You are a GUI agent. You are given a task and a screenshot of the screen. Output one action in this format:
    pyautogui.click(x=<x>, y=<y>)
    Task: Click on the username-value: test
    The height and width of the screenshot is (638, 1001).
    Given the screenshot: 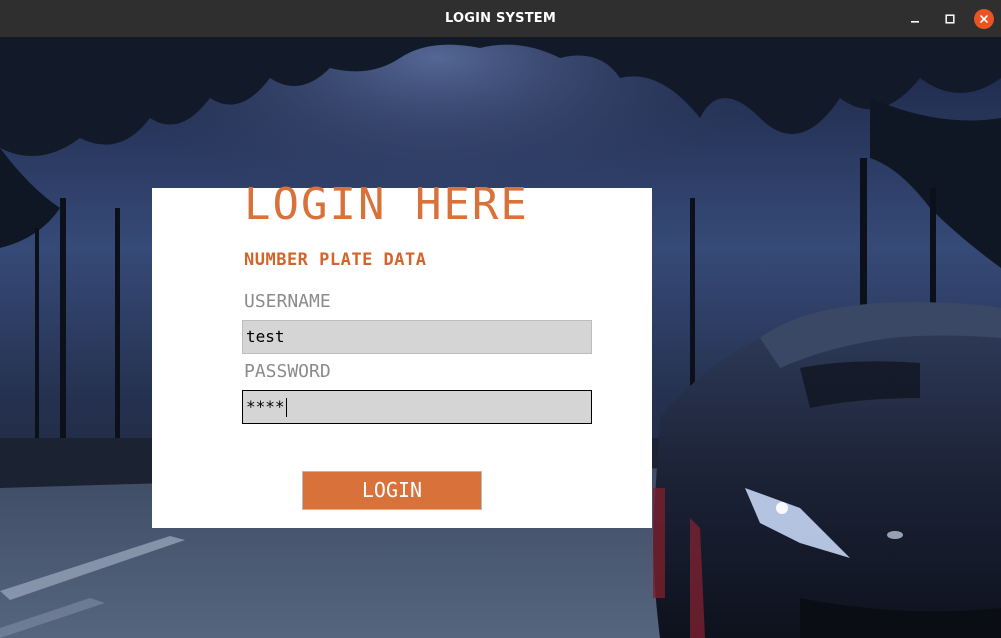 What is the action you would take?
    pyautogui.click(x=265, y=336)
    